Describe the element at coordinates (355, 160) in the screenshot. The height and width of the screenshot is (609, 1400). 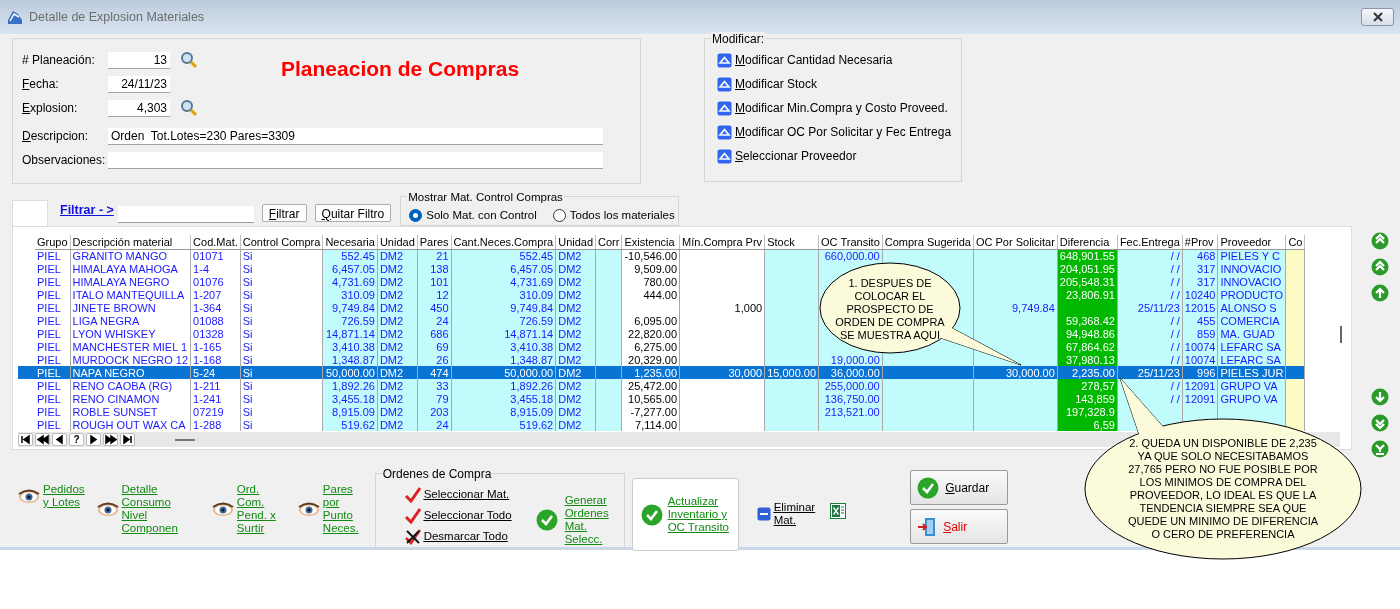
I see `text-field` at that location.